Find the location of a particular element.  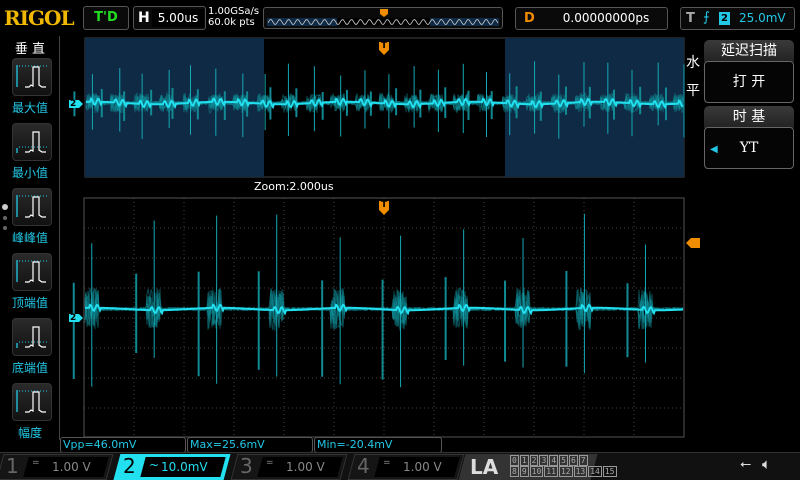

trigger-level-marker is located at coordinates (693, 243).